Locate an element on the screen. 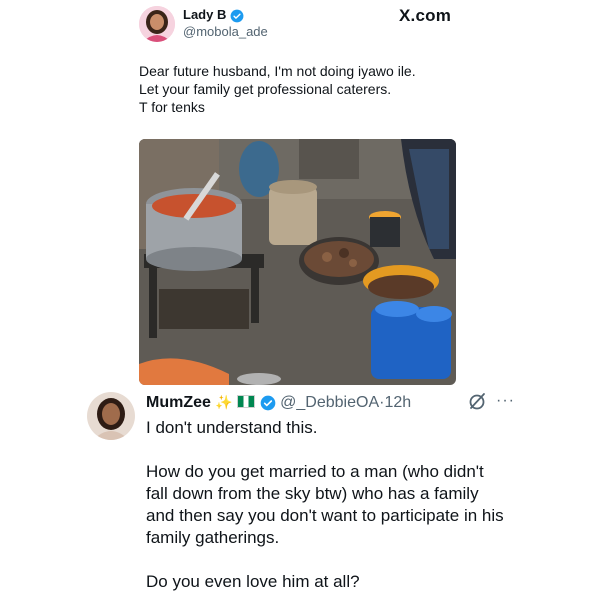 The height and width of the screenshot is (600, 600). reply-avatar is located at coordinates (111, 416).